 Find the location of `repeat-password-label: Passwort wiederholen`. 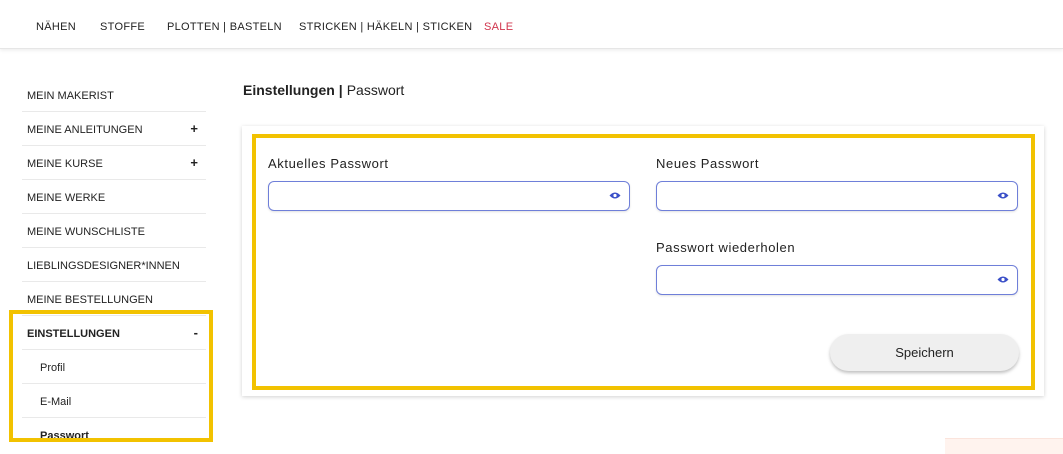

repeat-password-label: Passwort wiederholen is located at coordinates (726, 247).